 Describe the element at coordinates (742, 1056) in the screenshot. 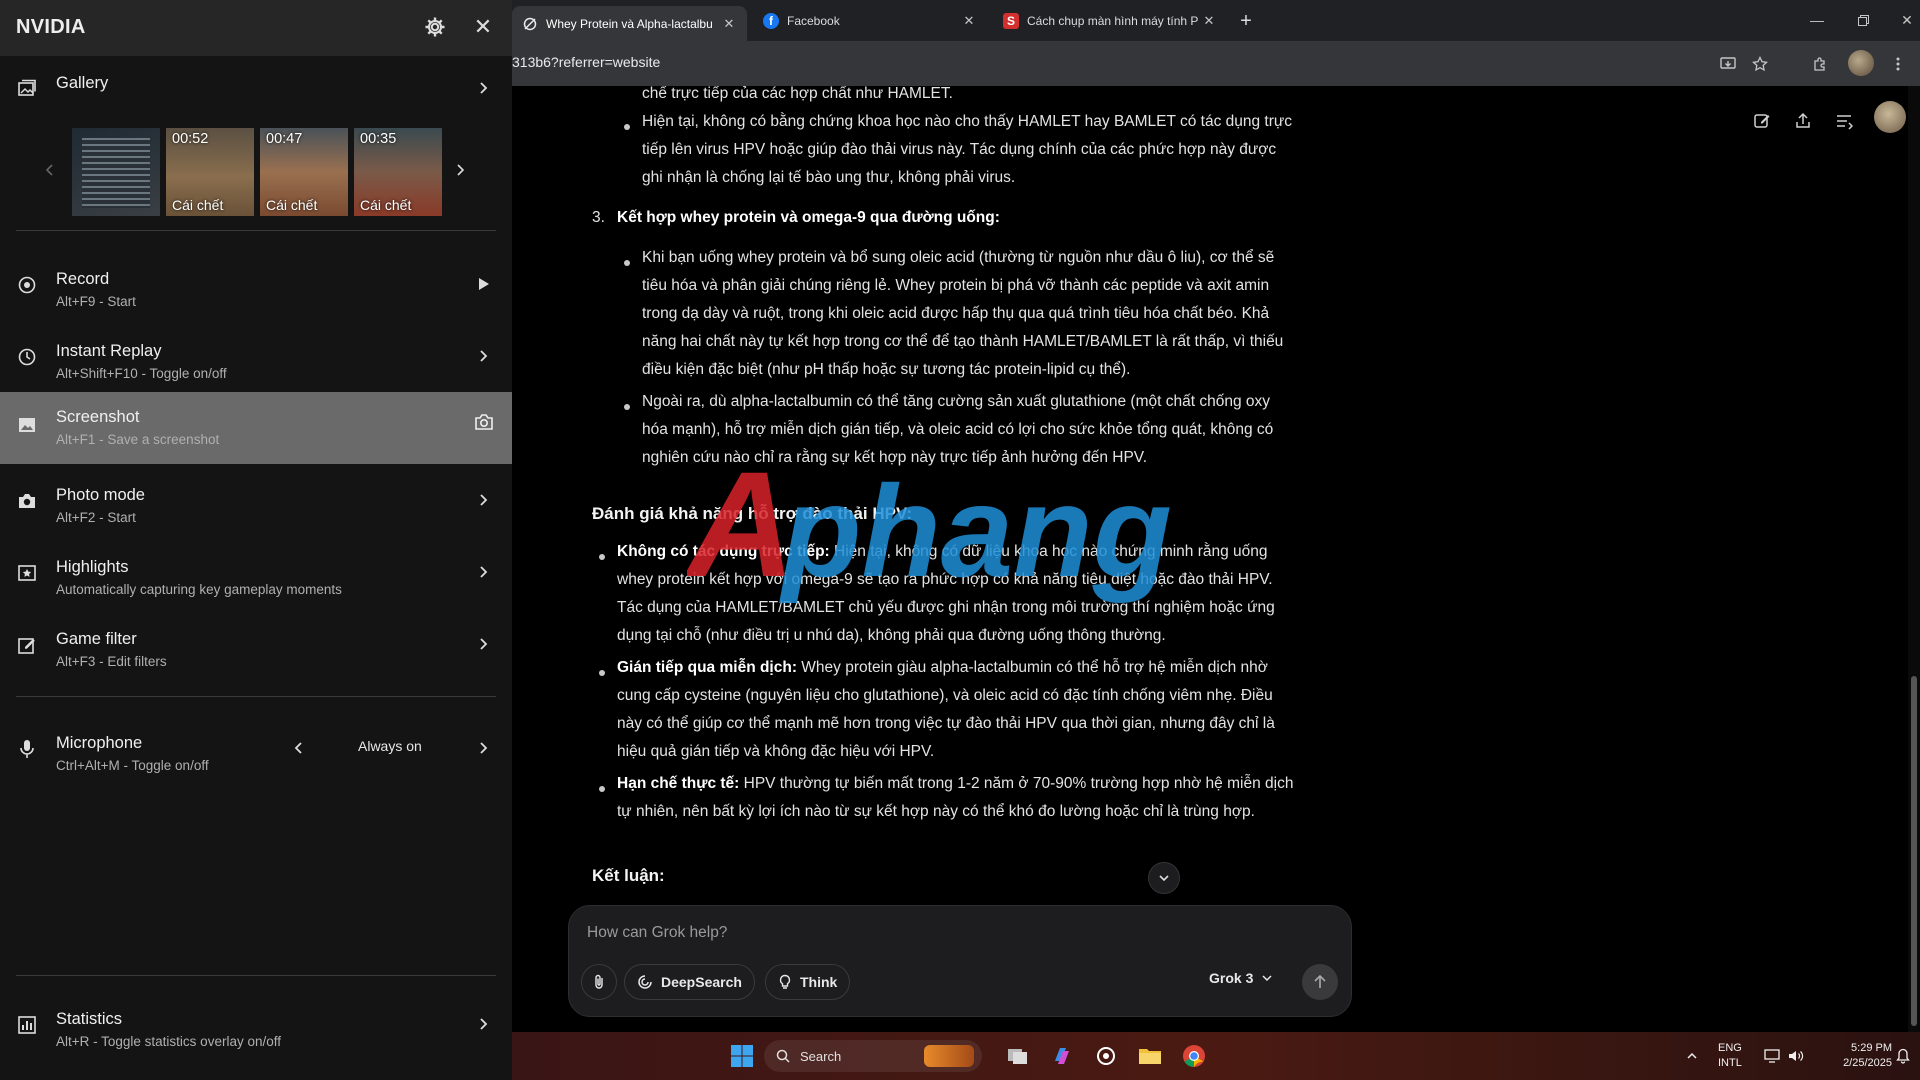

I see `windows-start-icon` at that location.